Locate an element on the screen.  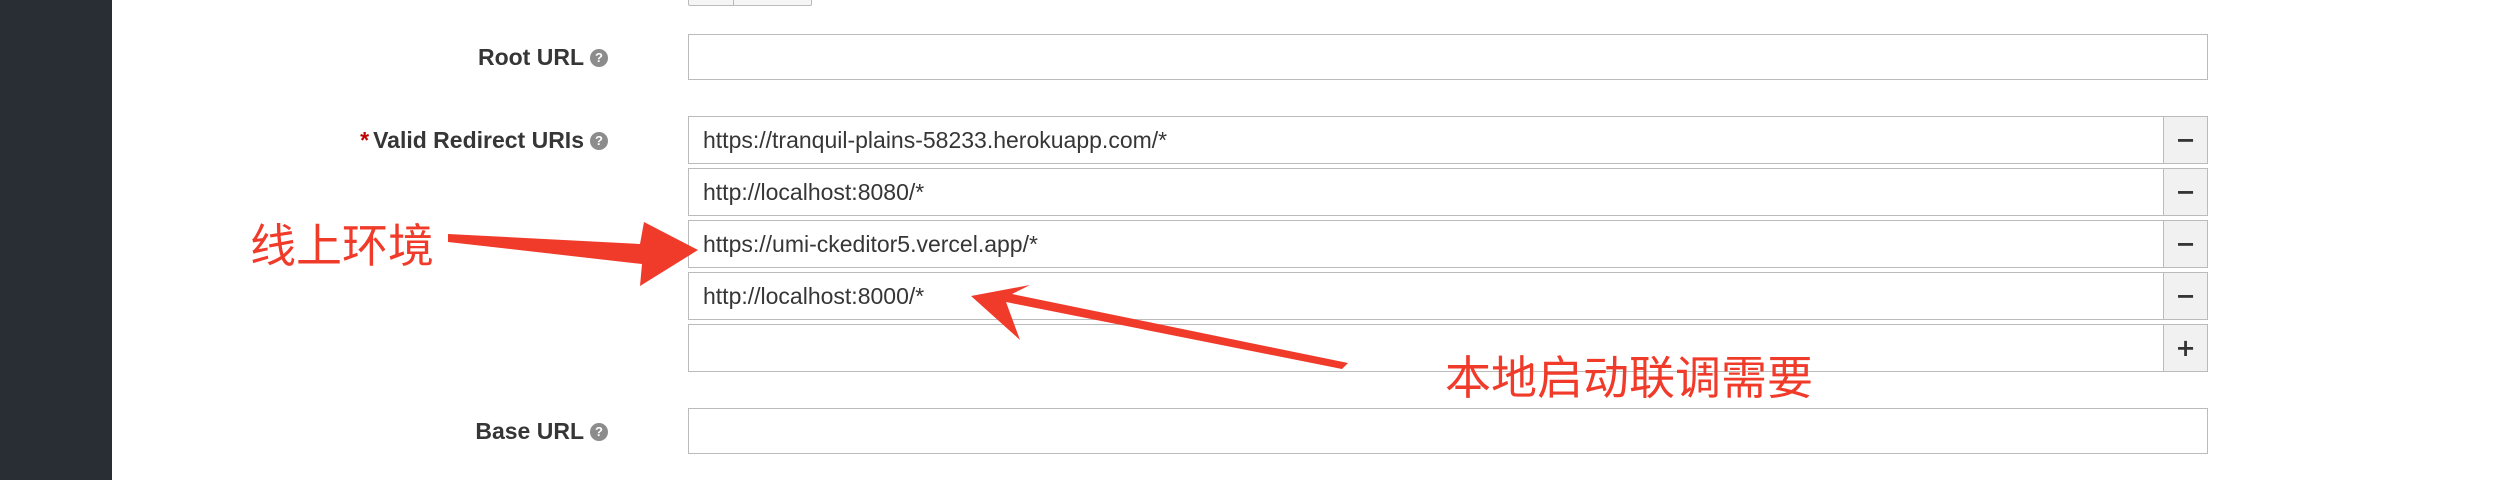
annotation-arrows is located at coordinates (898, 295).